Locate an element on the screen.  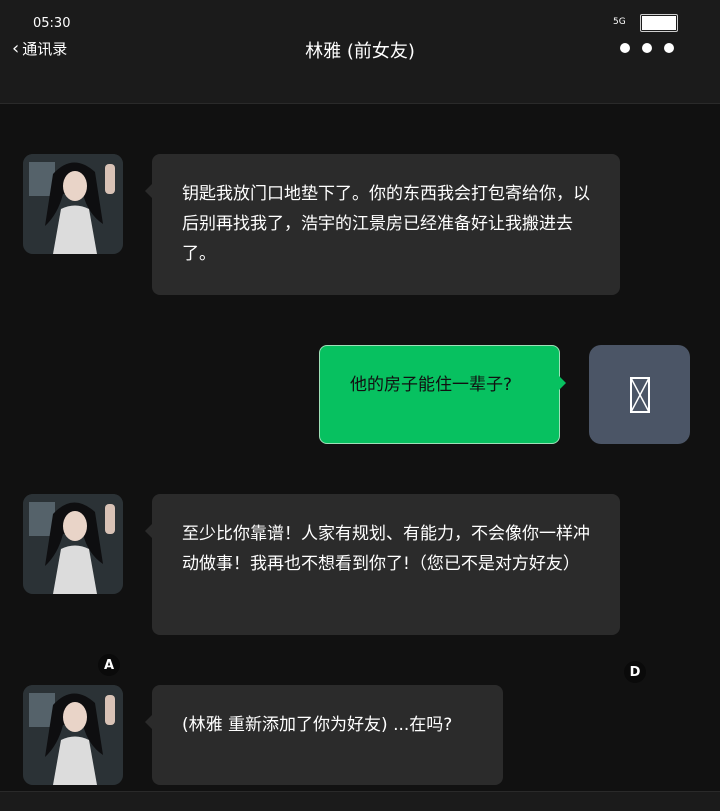
battery-icon is located at coordinates (659, 23).